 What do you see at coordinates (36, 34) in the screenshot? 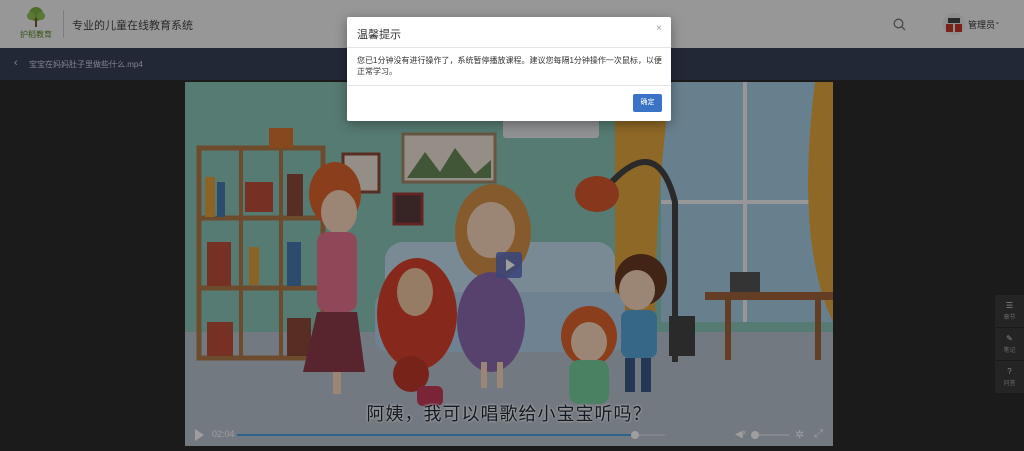
I see `logo-text: 护稻教育` at bounding box center [36, 34].